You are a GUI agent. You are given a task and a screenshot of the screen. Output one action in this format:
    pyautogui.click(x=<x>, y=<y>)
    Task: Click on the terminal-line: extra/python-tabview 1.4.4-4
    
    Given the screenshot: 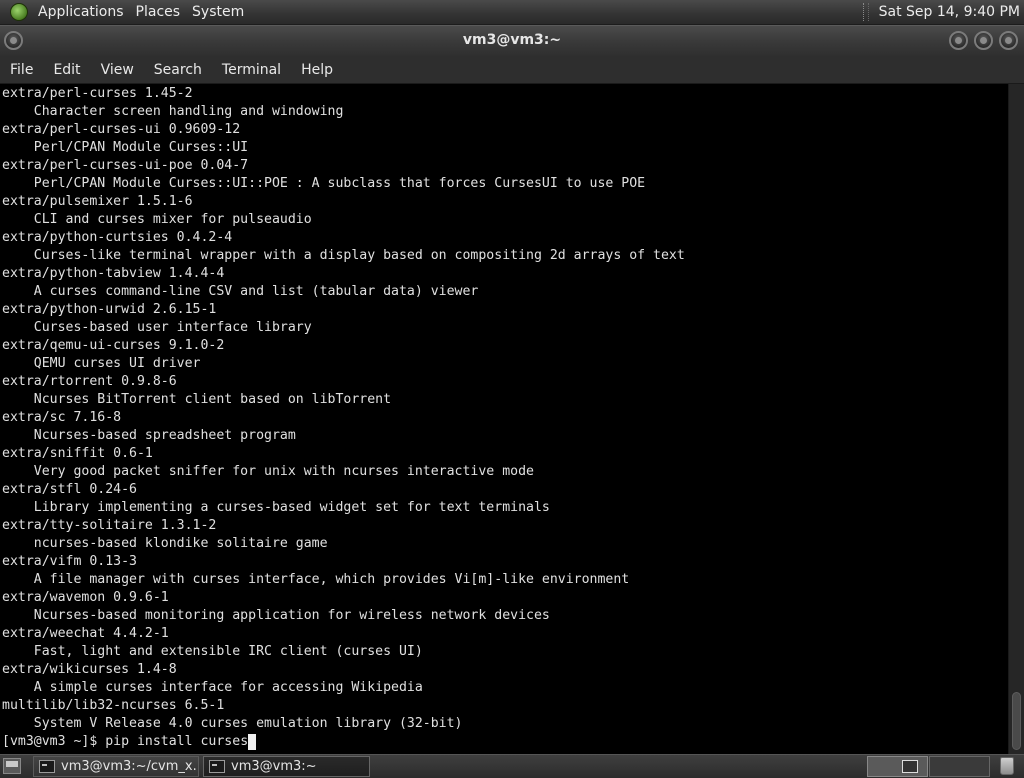 What is the action you would take?
    pyautogui.click(x=113, y=273)
    